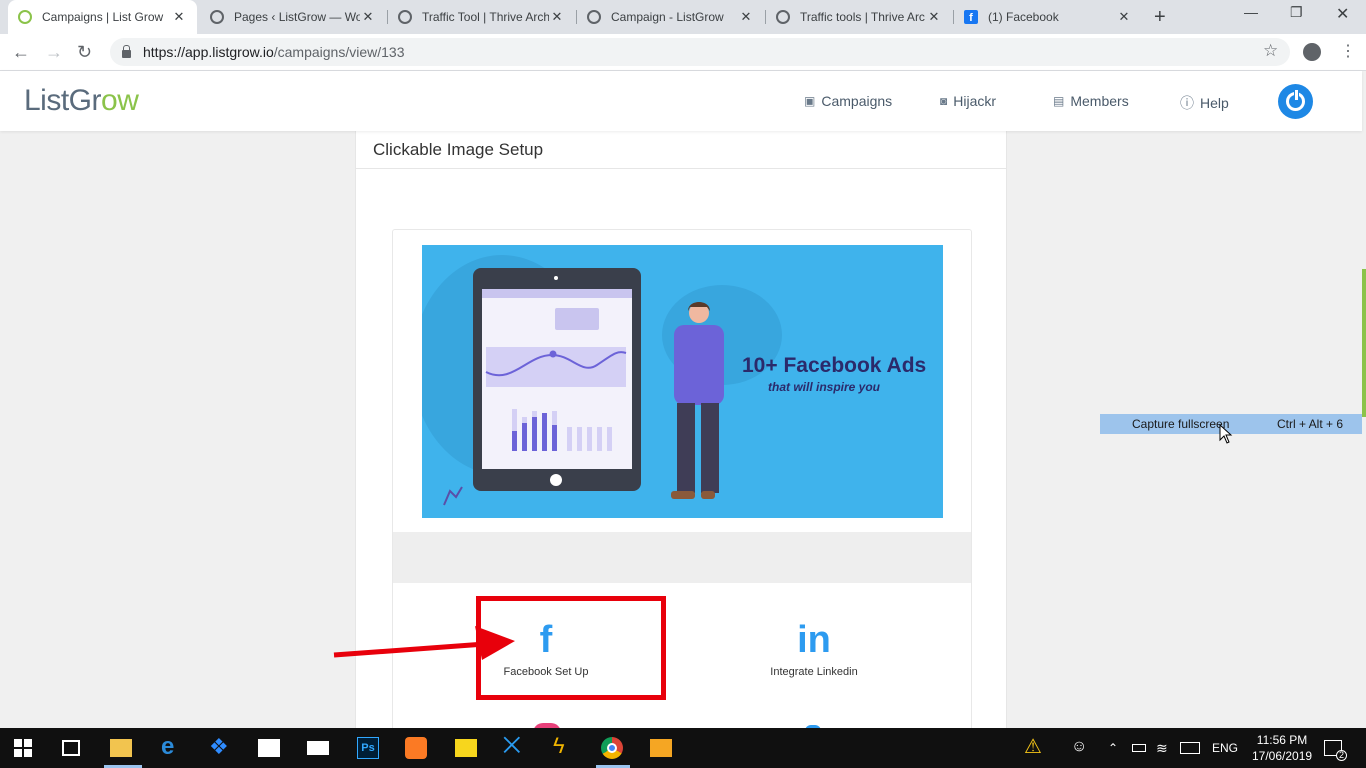  What do you see at coordinates (1296, 12) in the screenshot?
I see `maximize-button: ❐` at bounding box center [1296, 12].